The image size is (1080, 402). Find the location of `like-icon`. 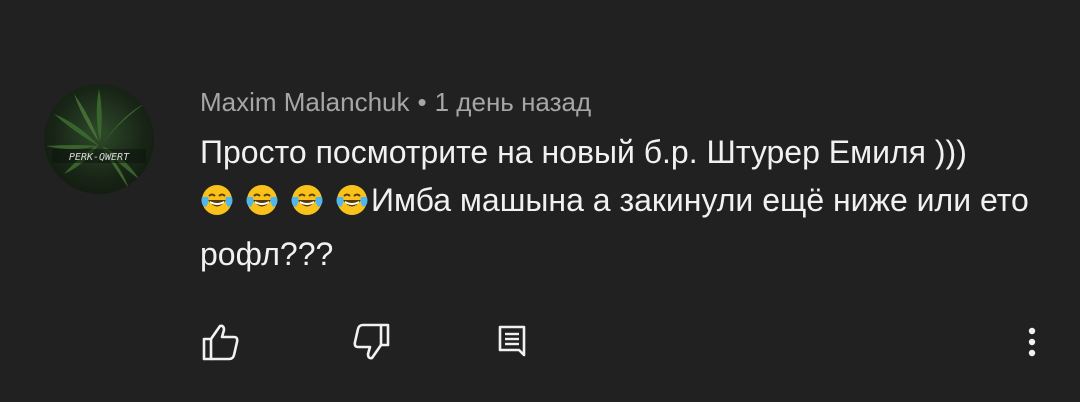

like-icon is located at coordinates (220, 342).